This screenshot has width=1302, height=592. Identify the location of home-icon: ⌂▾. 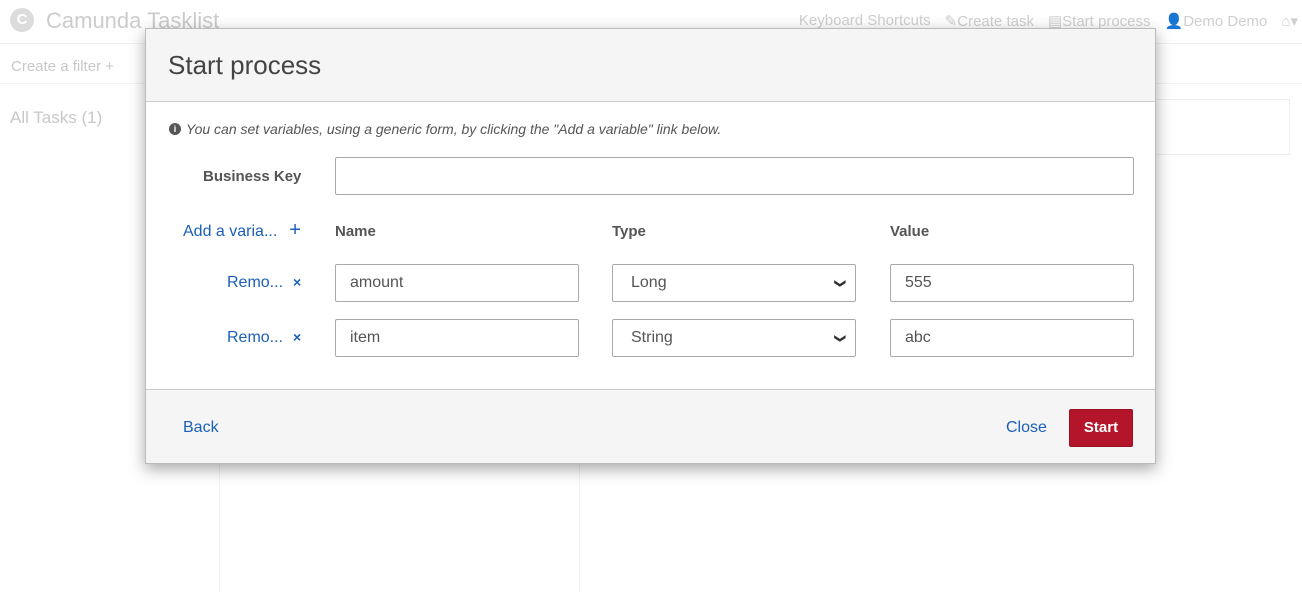
(1289, 21).